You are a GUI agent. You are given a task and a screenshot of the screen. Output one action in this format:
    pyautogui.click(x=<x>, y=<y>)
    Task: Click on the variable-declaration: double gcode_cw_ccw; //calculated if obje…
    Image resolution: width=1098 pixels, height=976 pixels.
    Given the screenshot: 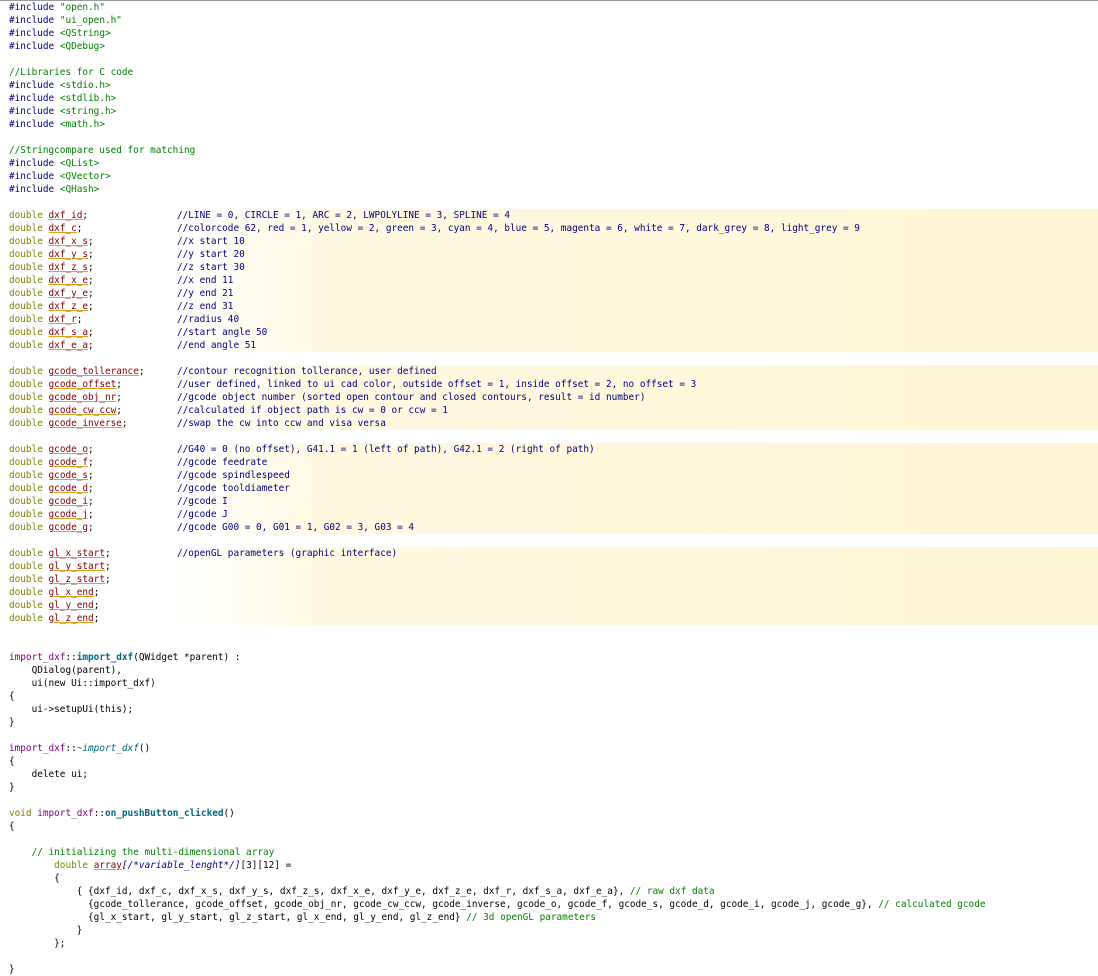 What is the action you would take?
    pyautogui.click(x=549, y=410)
    